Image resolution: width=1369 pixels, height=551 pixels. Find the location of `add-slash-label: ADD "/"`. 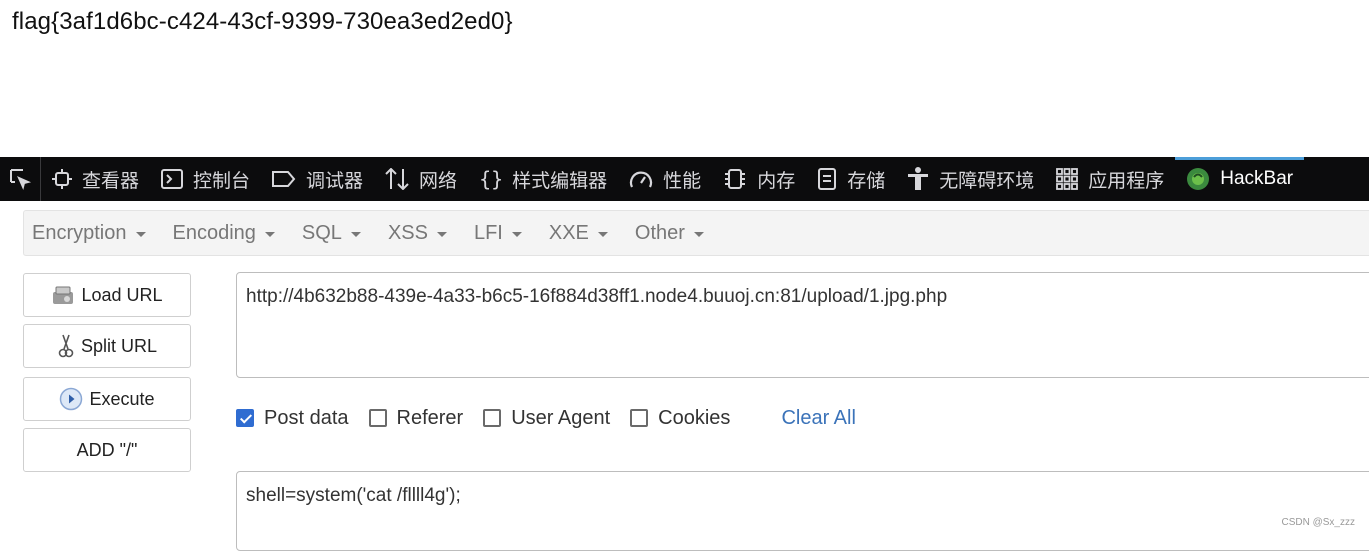

add-slash-label: ADD "/" is located at coordinates (107, 449).